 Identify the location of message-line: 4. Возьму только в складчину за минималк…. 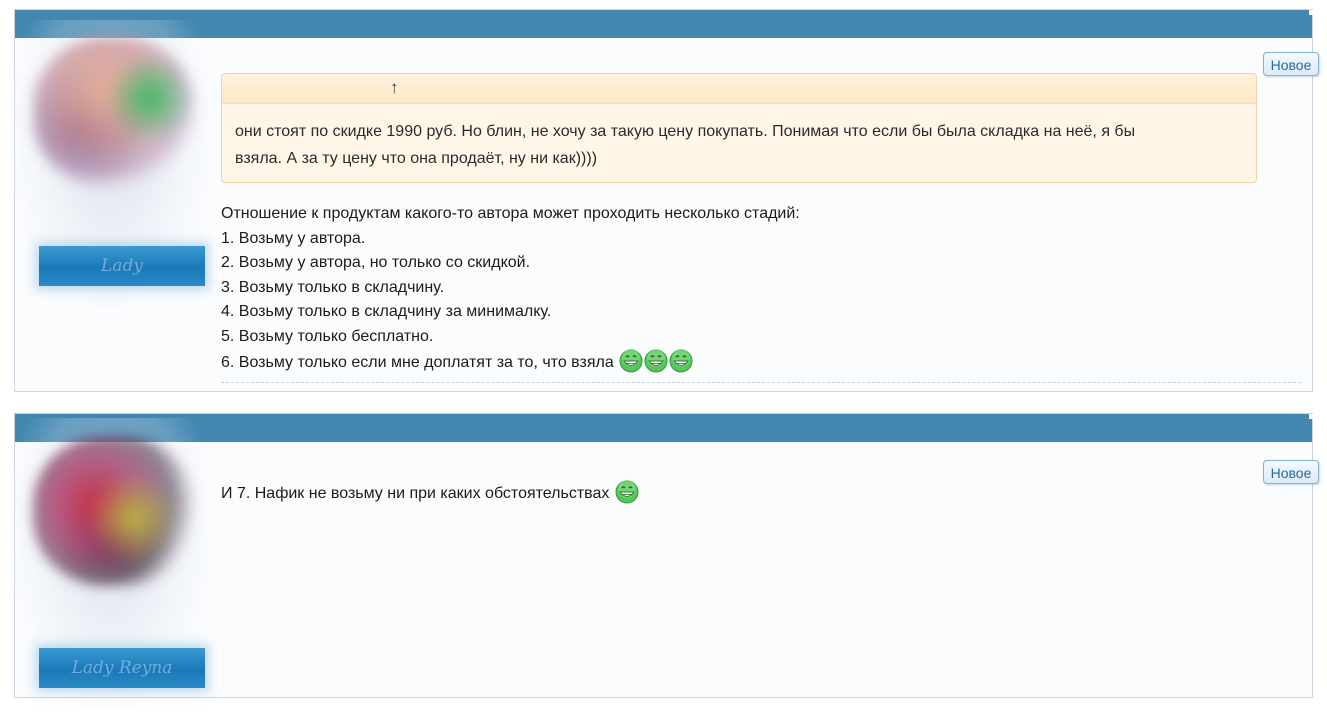
(386, 311).